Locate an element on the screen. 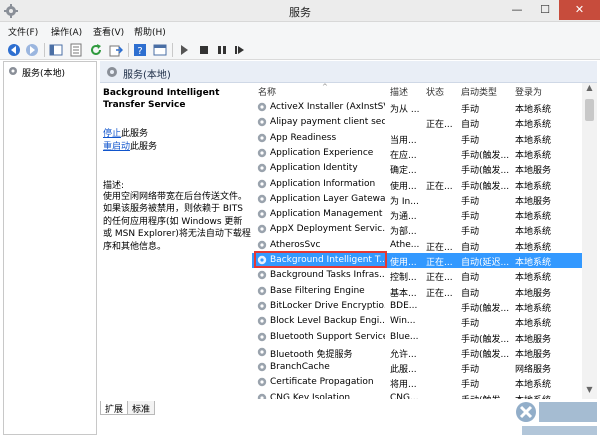  service-name-cell: ActiveX Installer (AxInstSV) is located at coordinates (327, 107).